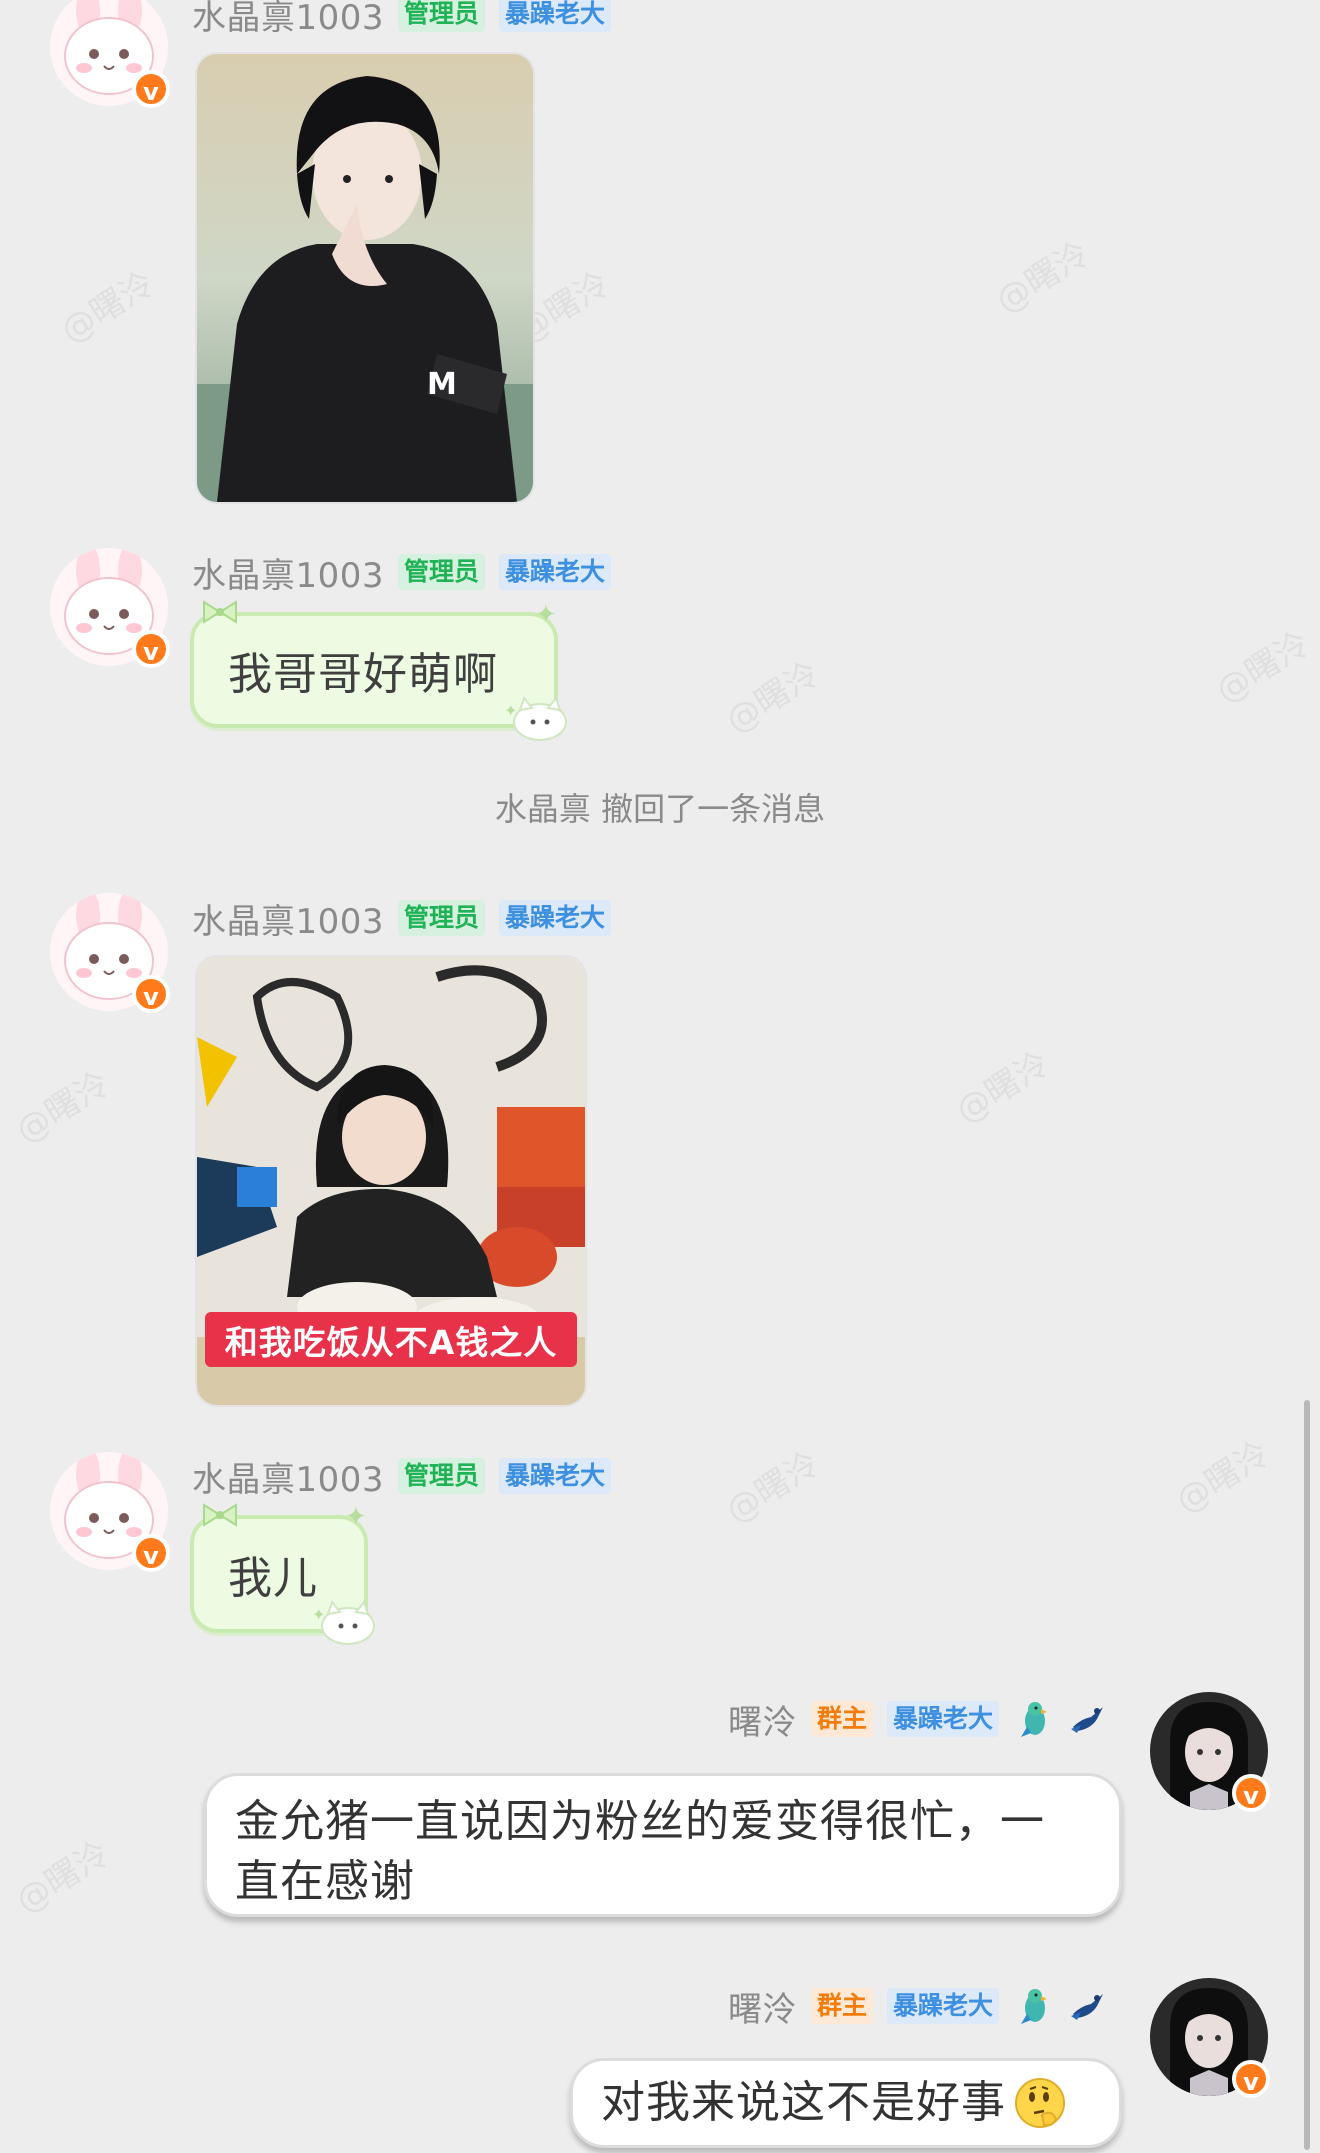 This screenshot has height=2153, width=1320. Describe the element at coordinates (1040, 2103) in the screenshot. I see `thinking-emoji-icon` at that location.